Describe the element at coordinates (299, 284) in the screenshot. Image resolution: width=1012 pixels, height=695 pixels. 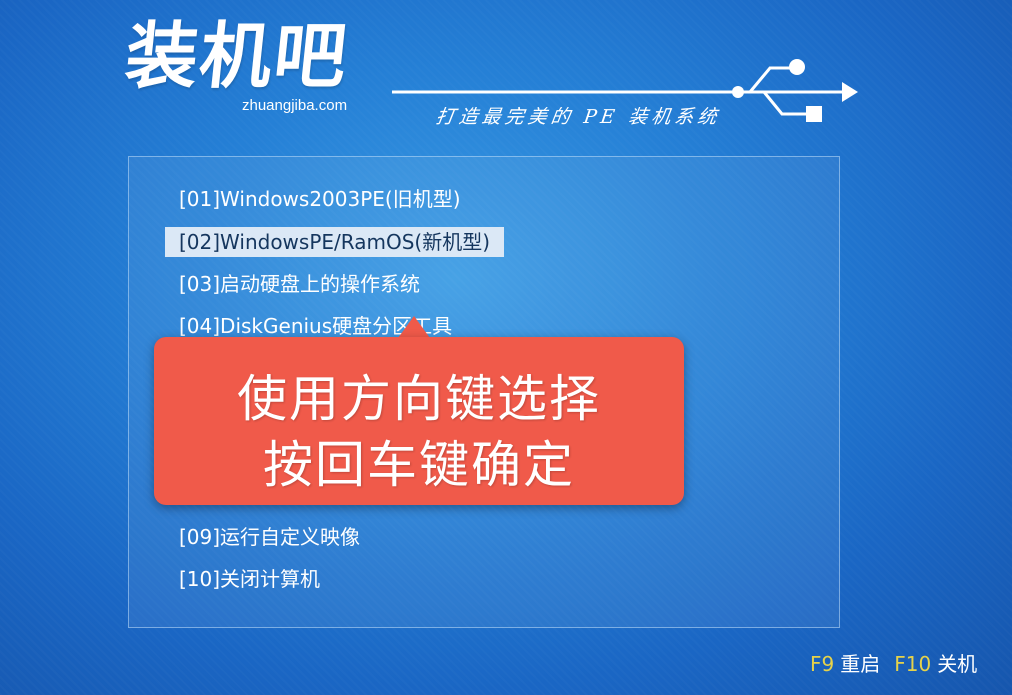
I see `menu-item-03: [03]启动硬盘上的操作系统` at that location.